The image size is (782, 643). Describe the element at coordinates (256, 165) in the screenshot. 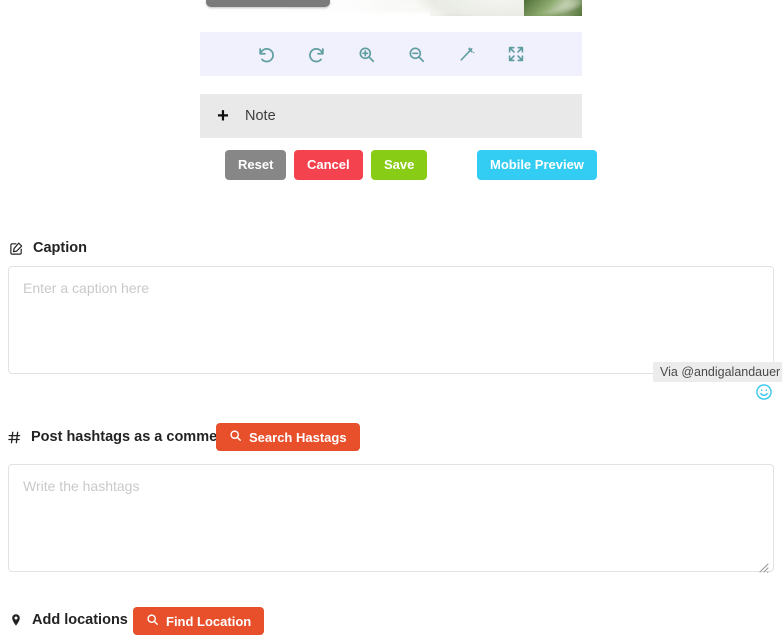

I see `reset-button: Reset` at that location.